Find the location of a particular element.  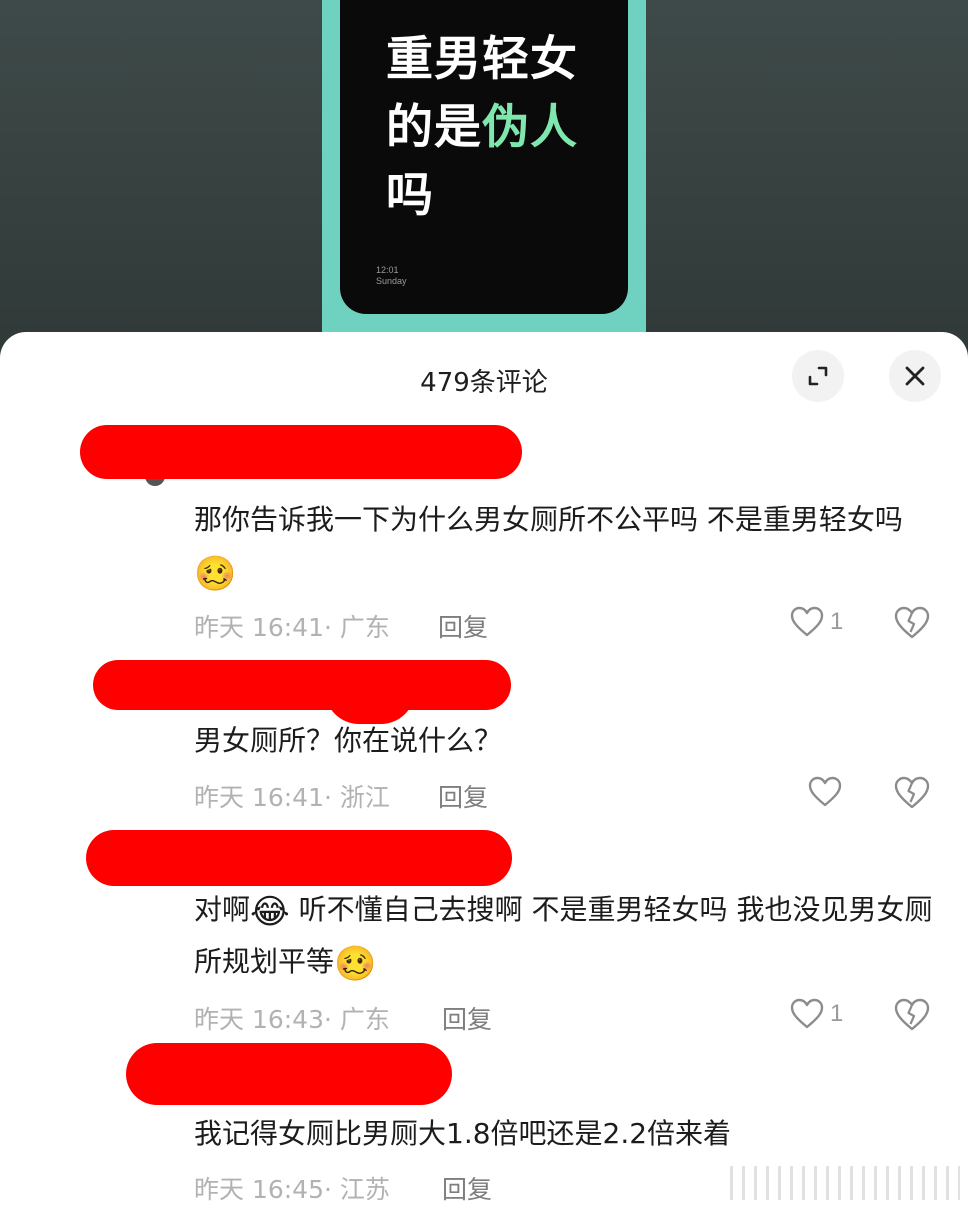

like-button is located at coordinates (825, 792).